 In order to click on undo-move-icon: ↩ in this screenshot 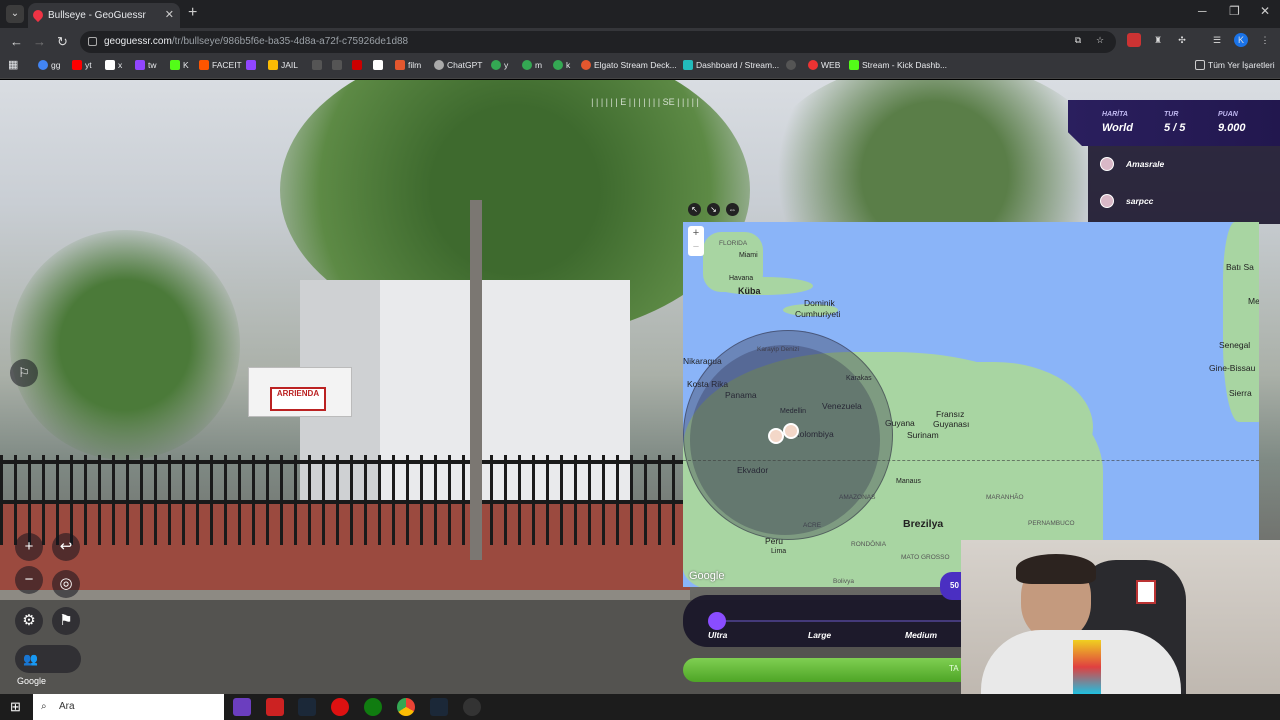, I will do `click(66, 547)`.